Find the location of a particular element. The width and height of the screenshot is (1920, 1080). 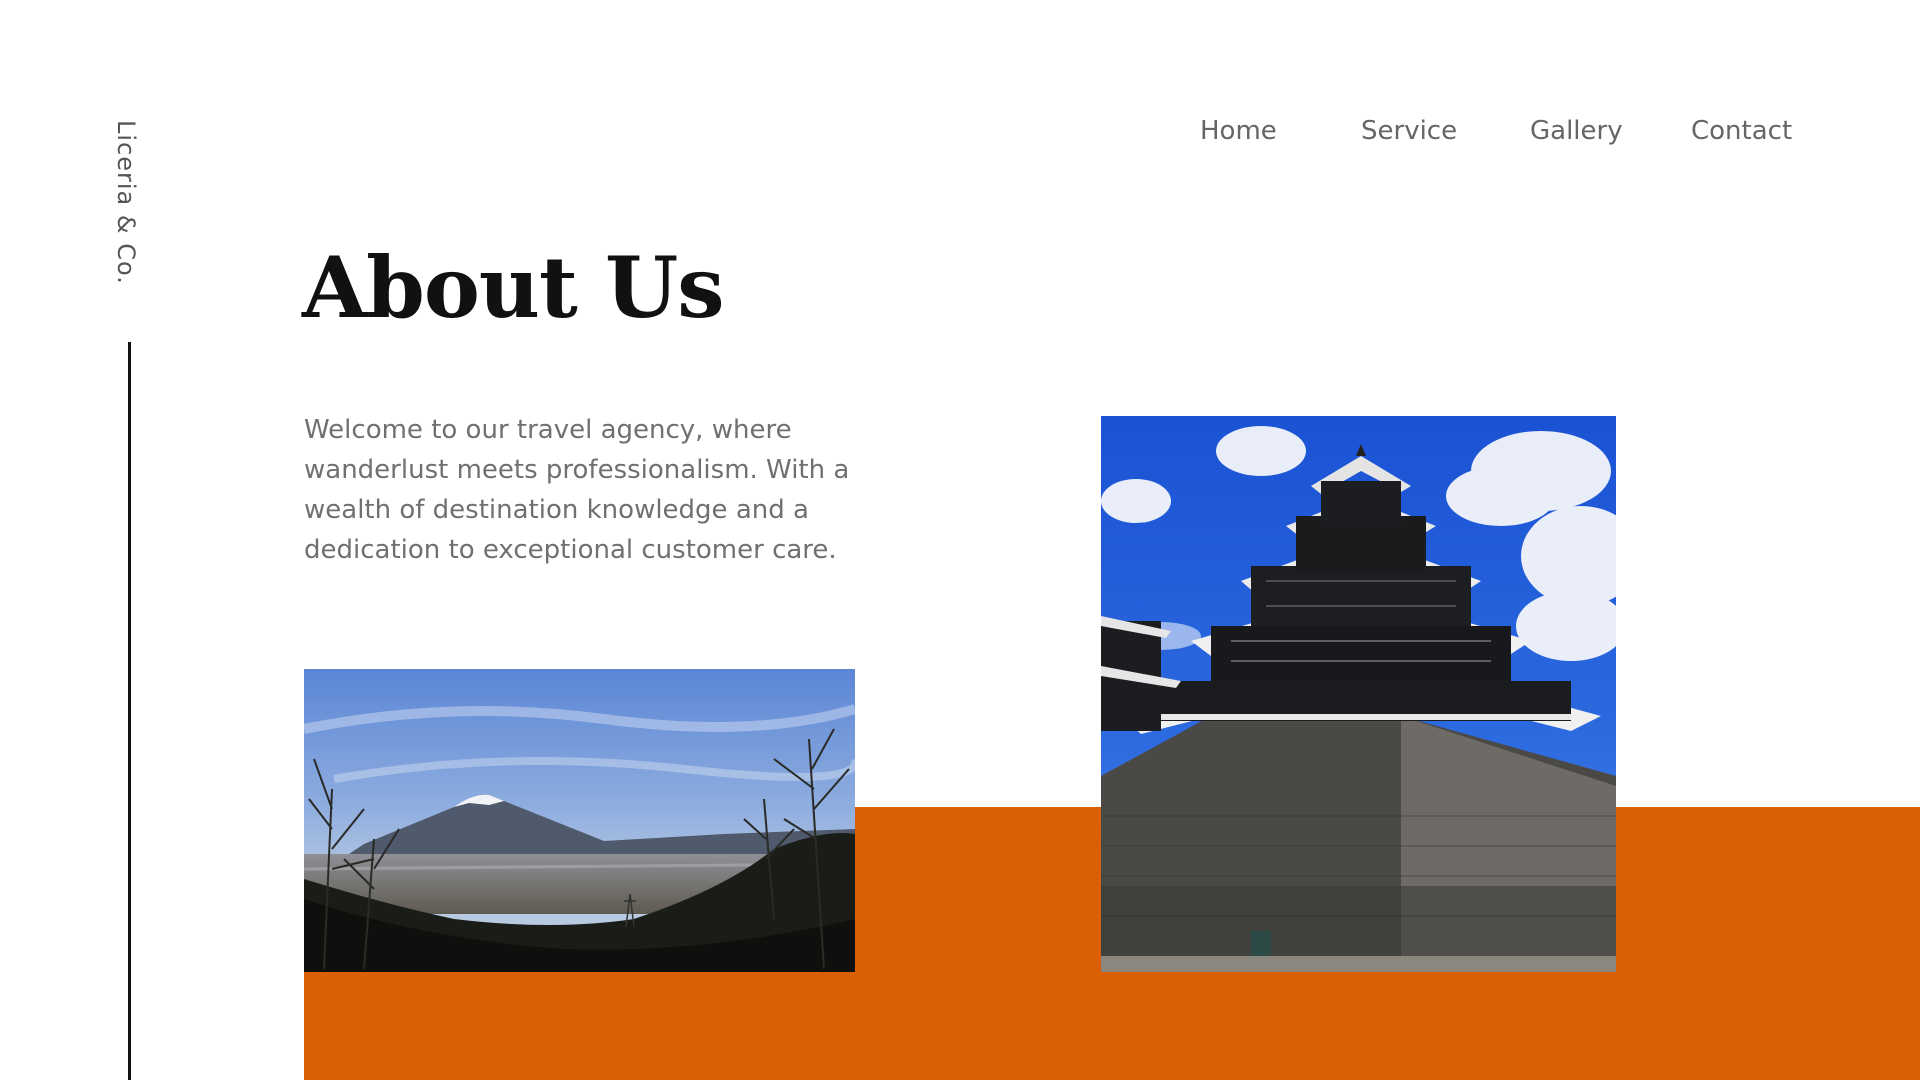

nav-link-contact: Contact is located at coordinates (1741, 131).